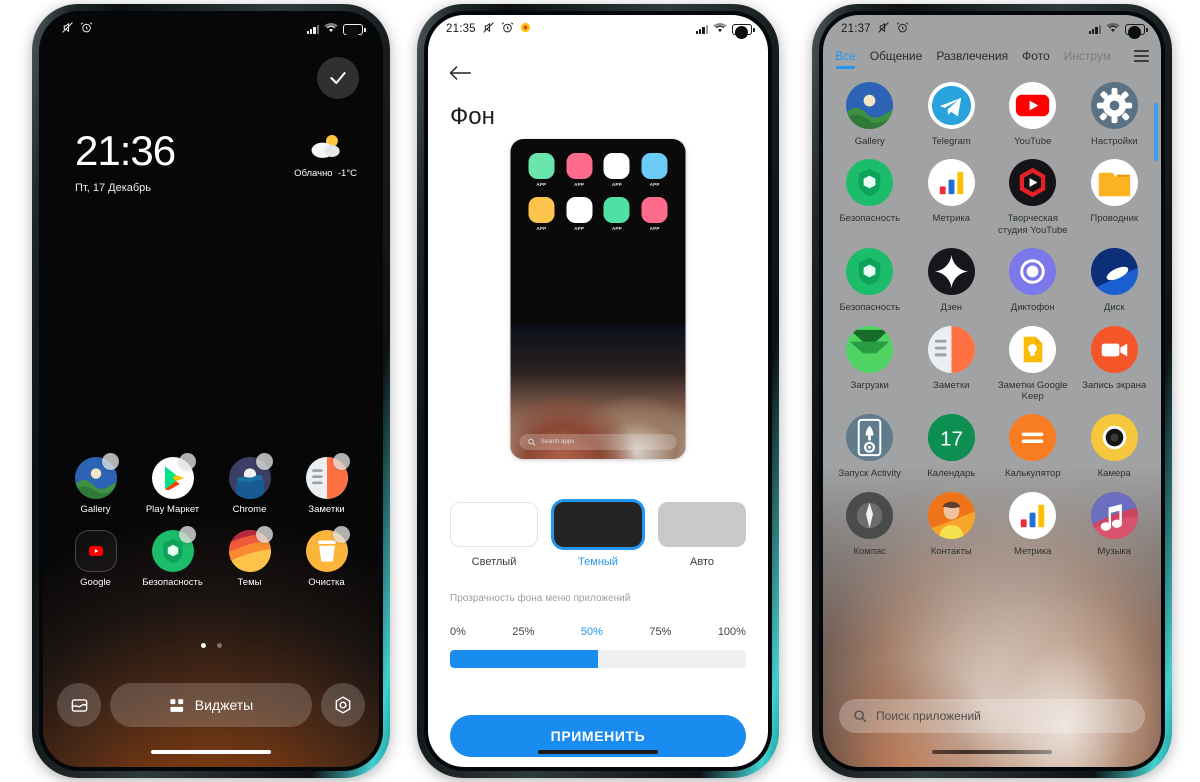 Image resolution: width=1200 pixels, height=782 pixels. Describe the element at coordinates (1114, 385) in the screenshot. I see `drawer-app-label: Запись экрана` at that location.